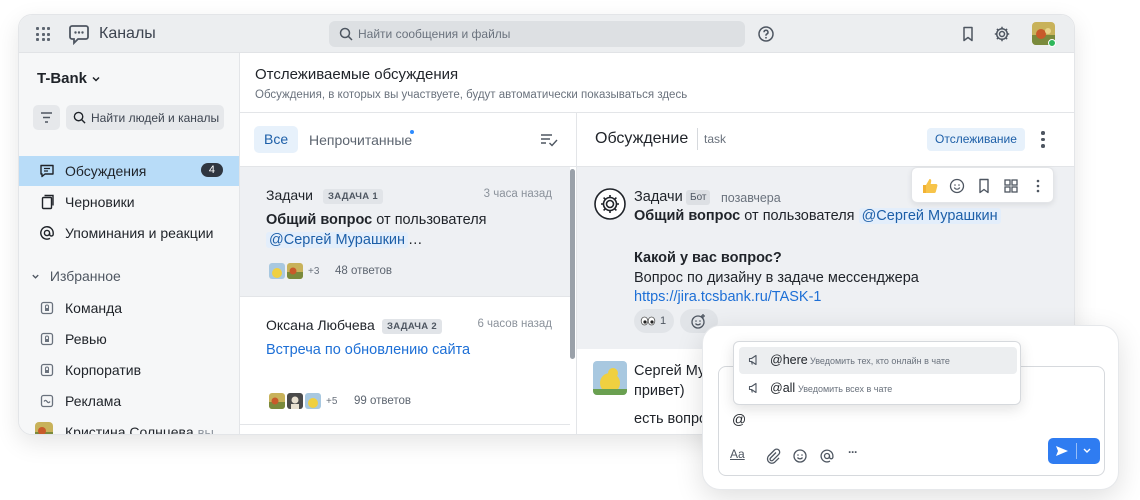 This screenshot has width=1140, height=500. I want to click on suggestion-key: @here, so click(789, 360).